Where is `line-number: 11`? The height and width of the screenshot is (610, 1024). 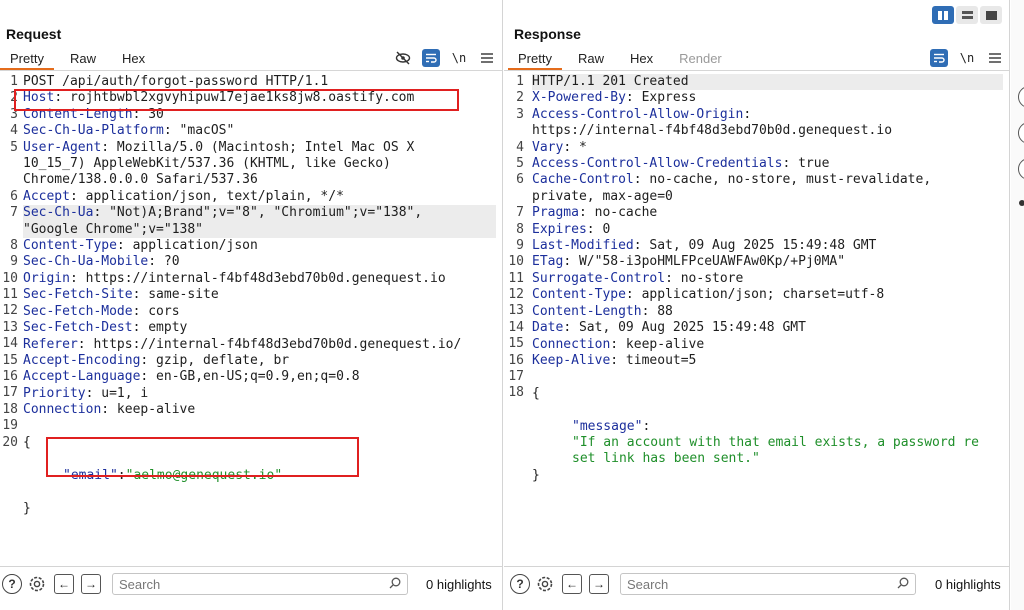
line-number: 11 is located at coordinates (10, 295).